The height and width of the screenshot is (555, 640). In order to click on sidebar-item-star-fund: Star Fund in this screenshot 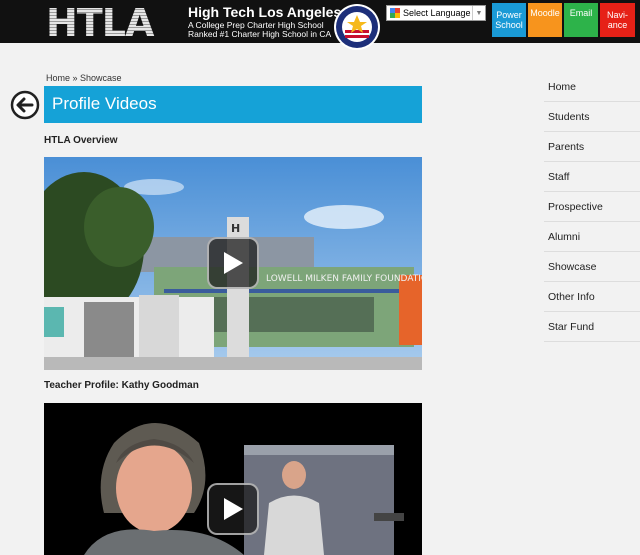, I will do `click(592, 327)`.